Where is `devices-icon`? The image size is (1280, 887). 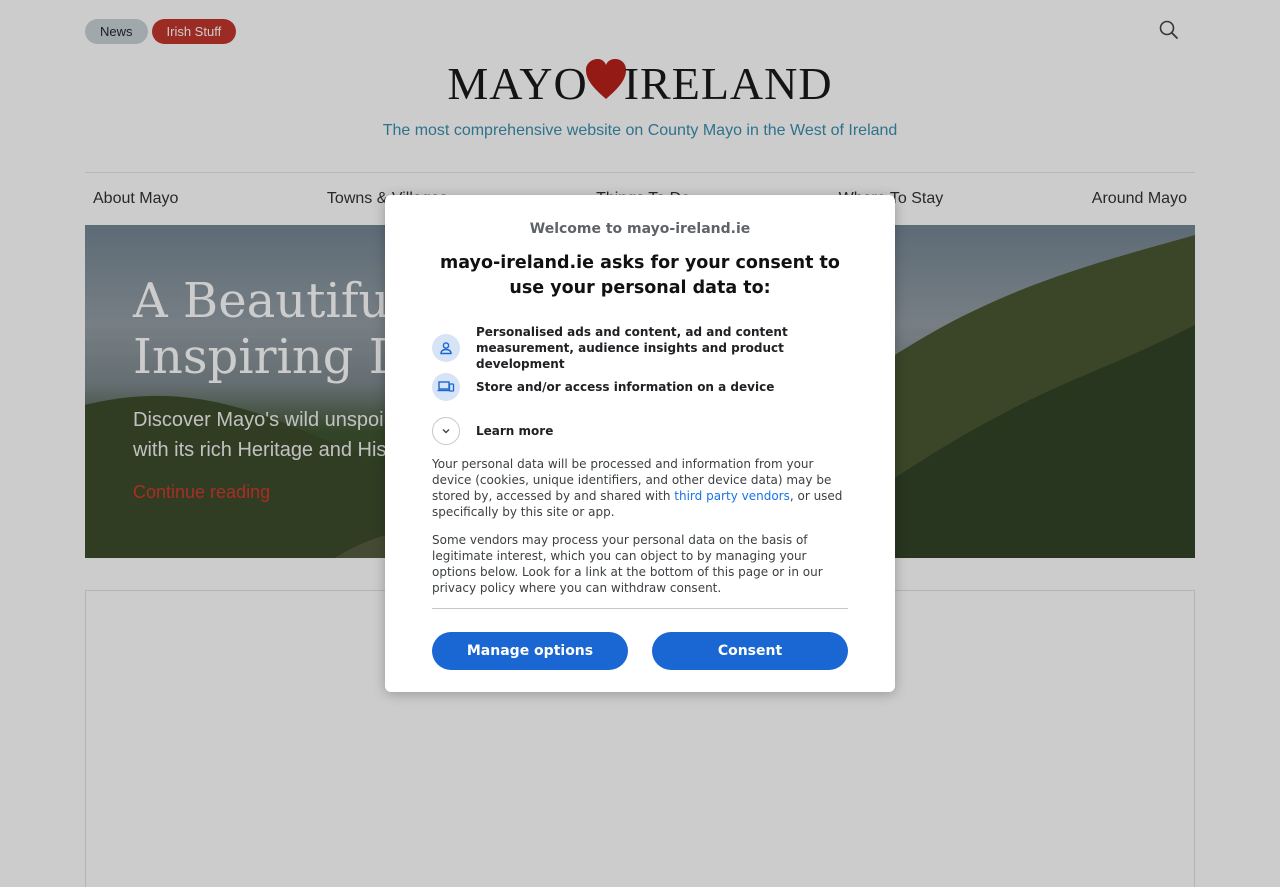
devices-icon is located at coordinates (446, 387).